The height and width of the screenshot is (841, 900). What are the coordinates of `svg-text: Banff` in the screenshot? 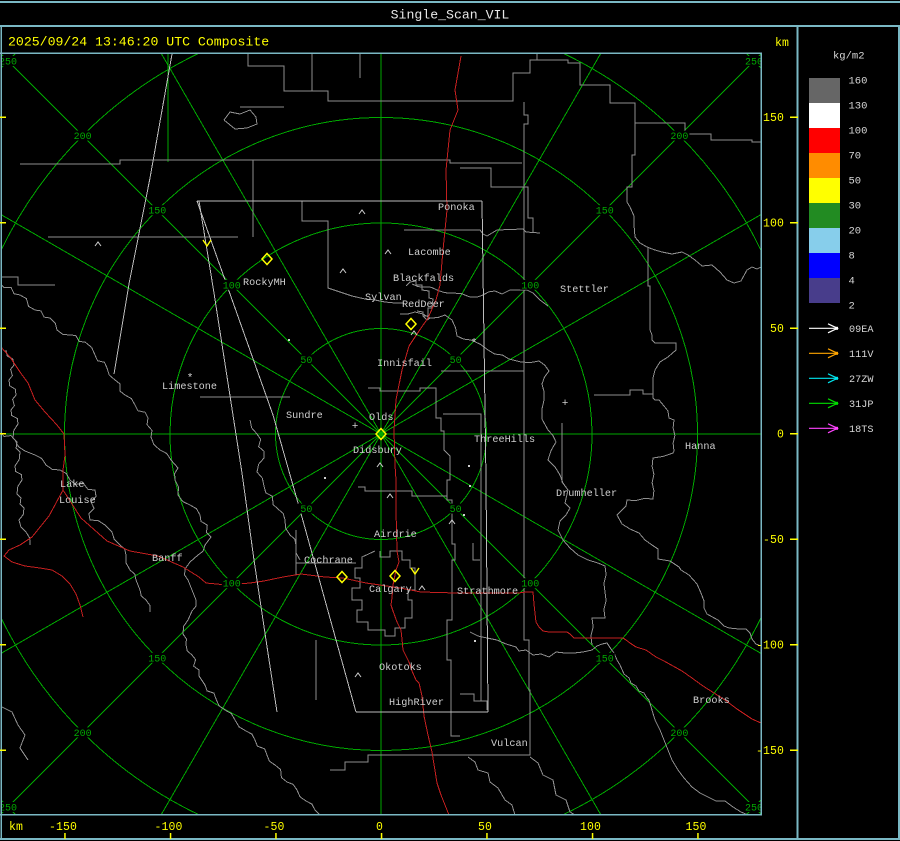 It's located at (167, 559).